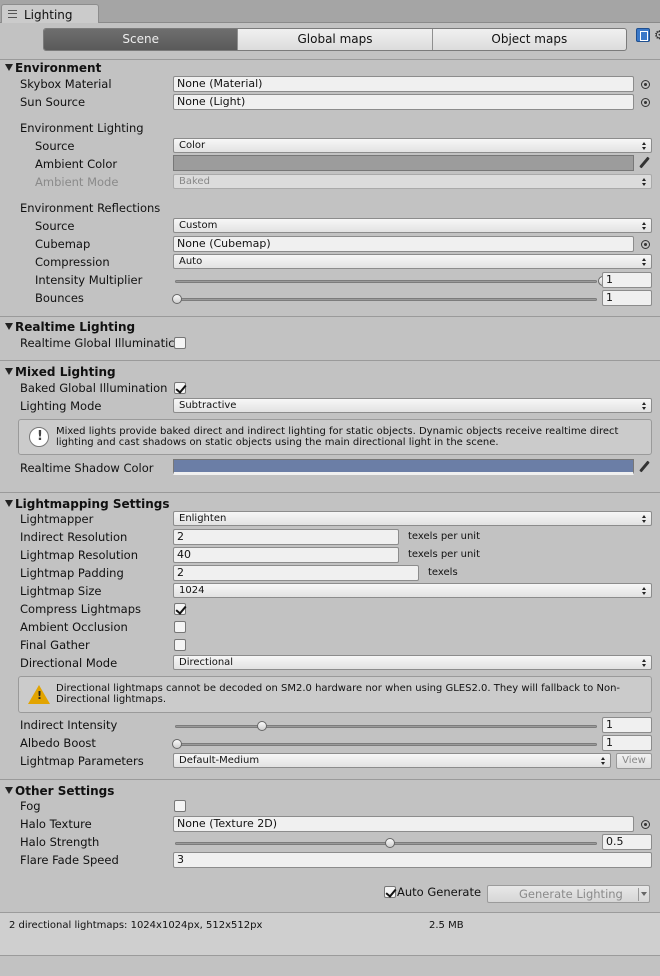 The height and width of the screenshot is (976, 660). I want to click on cubemap-field: None (Cubemap), so click(403, 244).